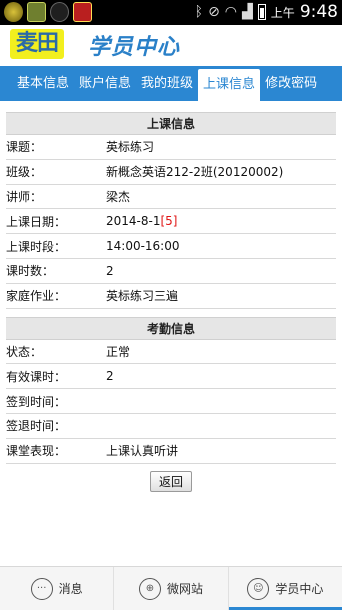 The image size is (342, 610). Describe the element at coordinates (43, 83) in the screenshot. I see `tab-basic-info: 基本信息` at that location.